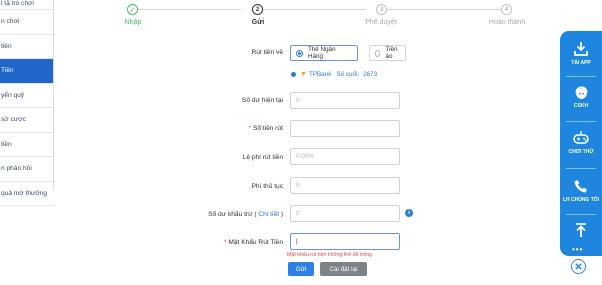 The width and height of the screenshot is (602, 285). I want to click on fee-field: 0.00%, so click(345, 156).